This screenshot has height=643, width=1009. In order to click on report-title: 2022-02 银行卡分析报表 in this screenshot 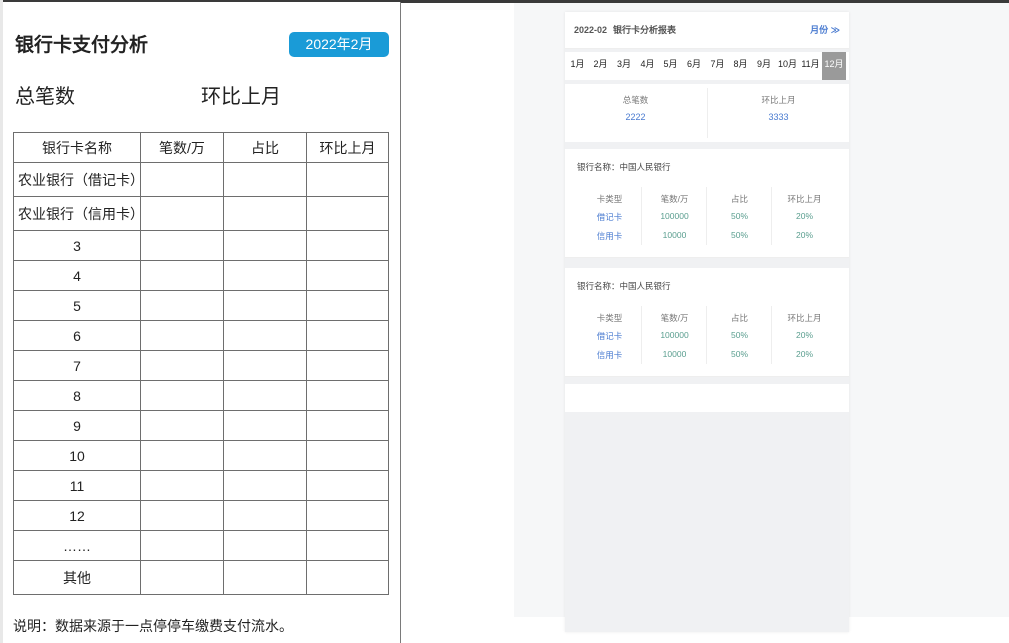, I will do `click(625, 29)`.